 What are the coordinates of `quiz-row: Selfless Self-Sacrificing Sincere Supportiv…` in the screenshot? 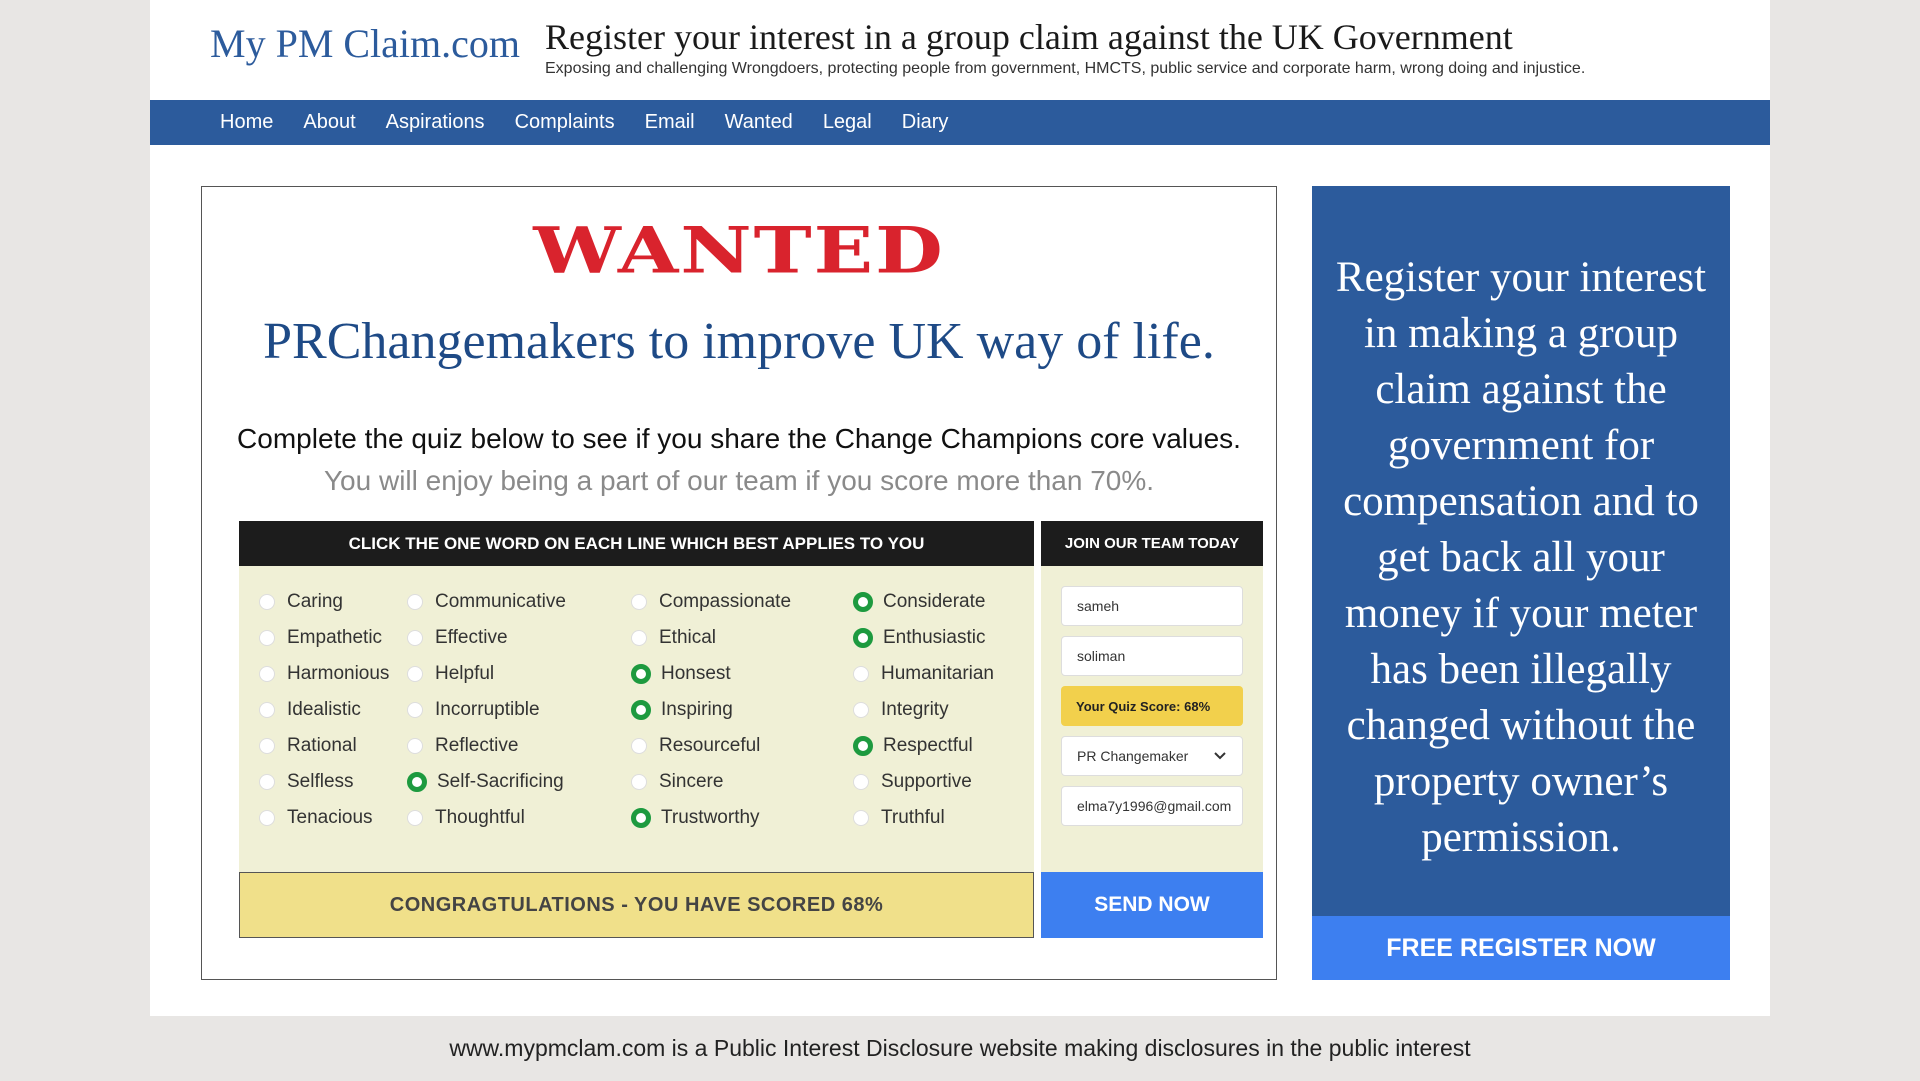 It's located at (636, 782).